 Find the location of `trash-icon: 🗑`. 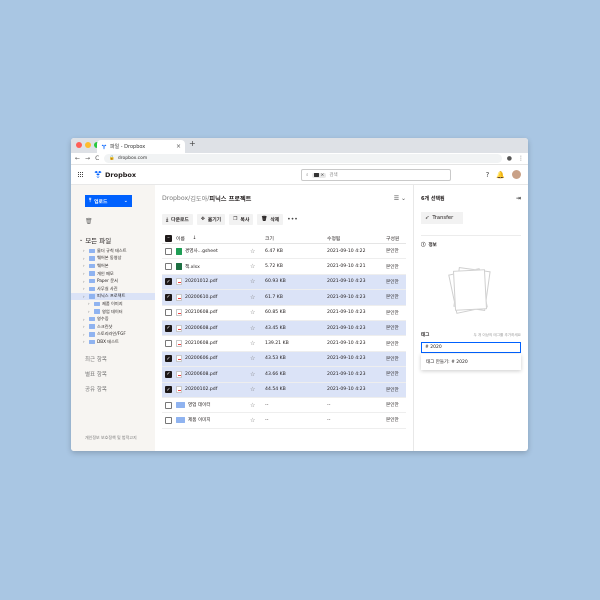

trash-icon: 🗑 is located at coordinates (120, 221).